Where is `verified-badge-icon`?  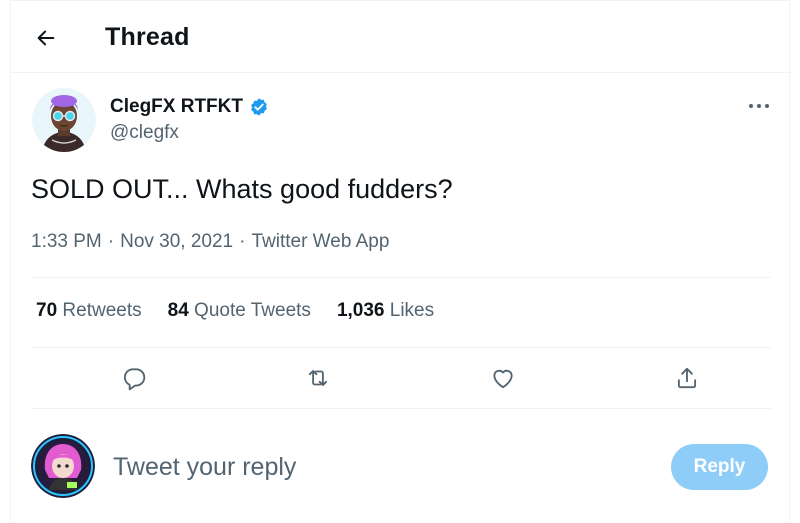 verified-badge-icon is located at coordinates (259, 107).